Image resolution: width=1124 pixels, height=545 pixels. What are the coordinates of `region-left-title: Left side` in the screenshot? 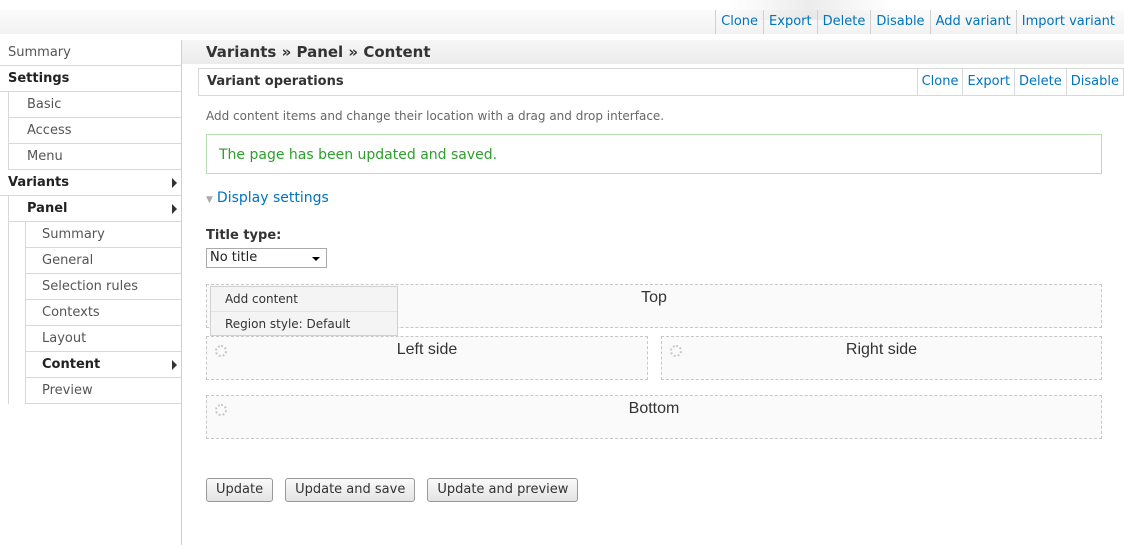 It's located at (427, 349).